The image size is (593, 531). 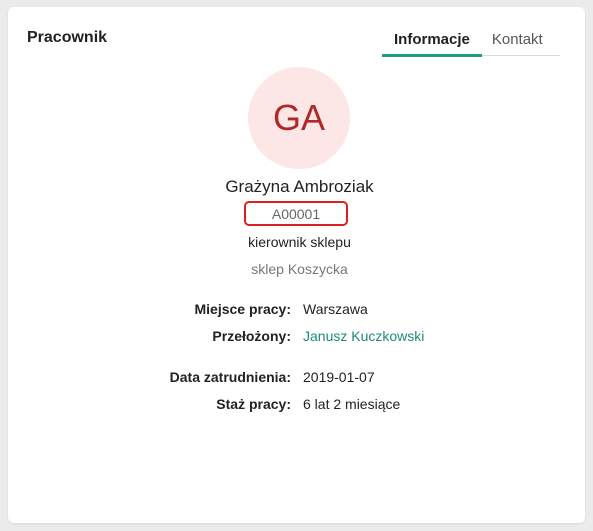 I want to click on tab-bar: Informacje Kontakt, so click(x=471, y=43).